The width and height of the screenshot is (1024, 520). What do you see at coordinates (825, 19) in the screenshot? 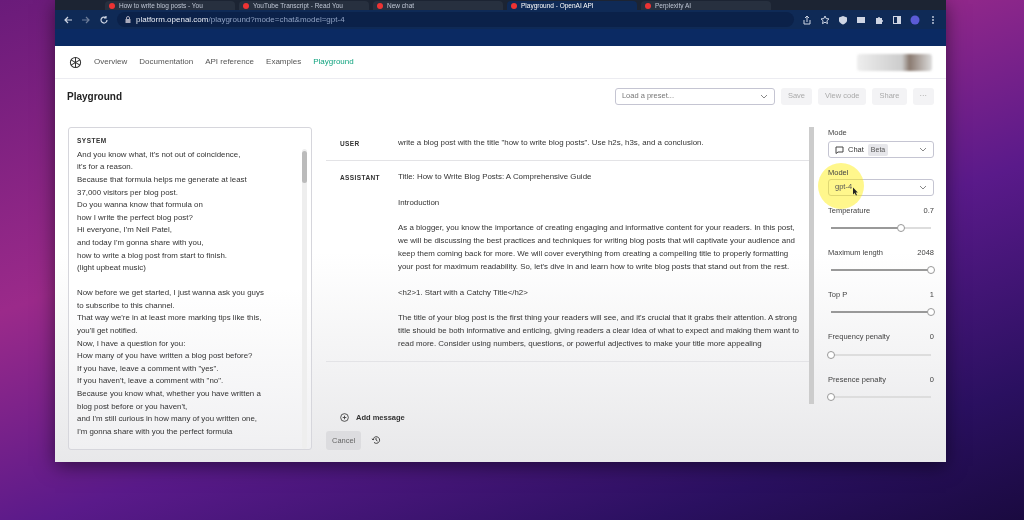
I see `star-icon` at bounding box center [825, 19].